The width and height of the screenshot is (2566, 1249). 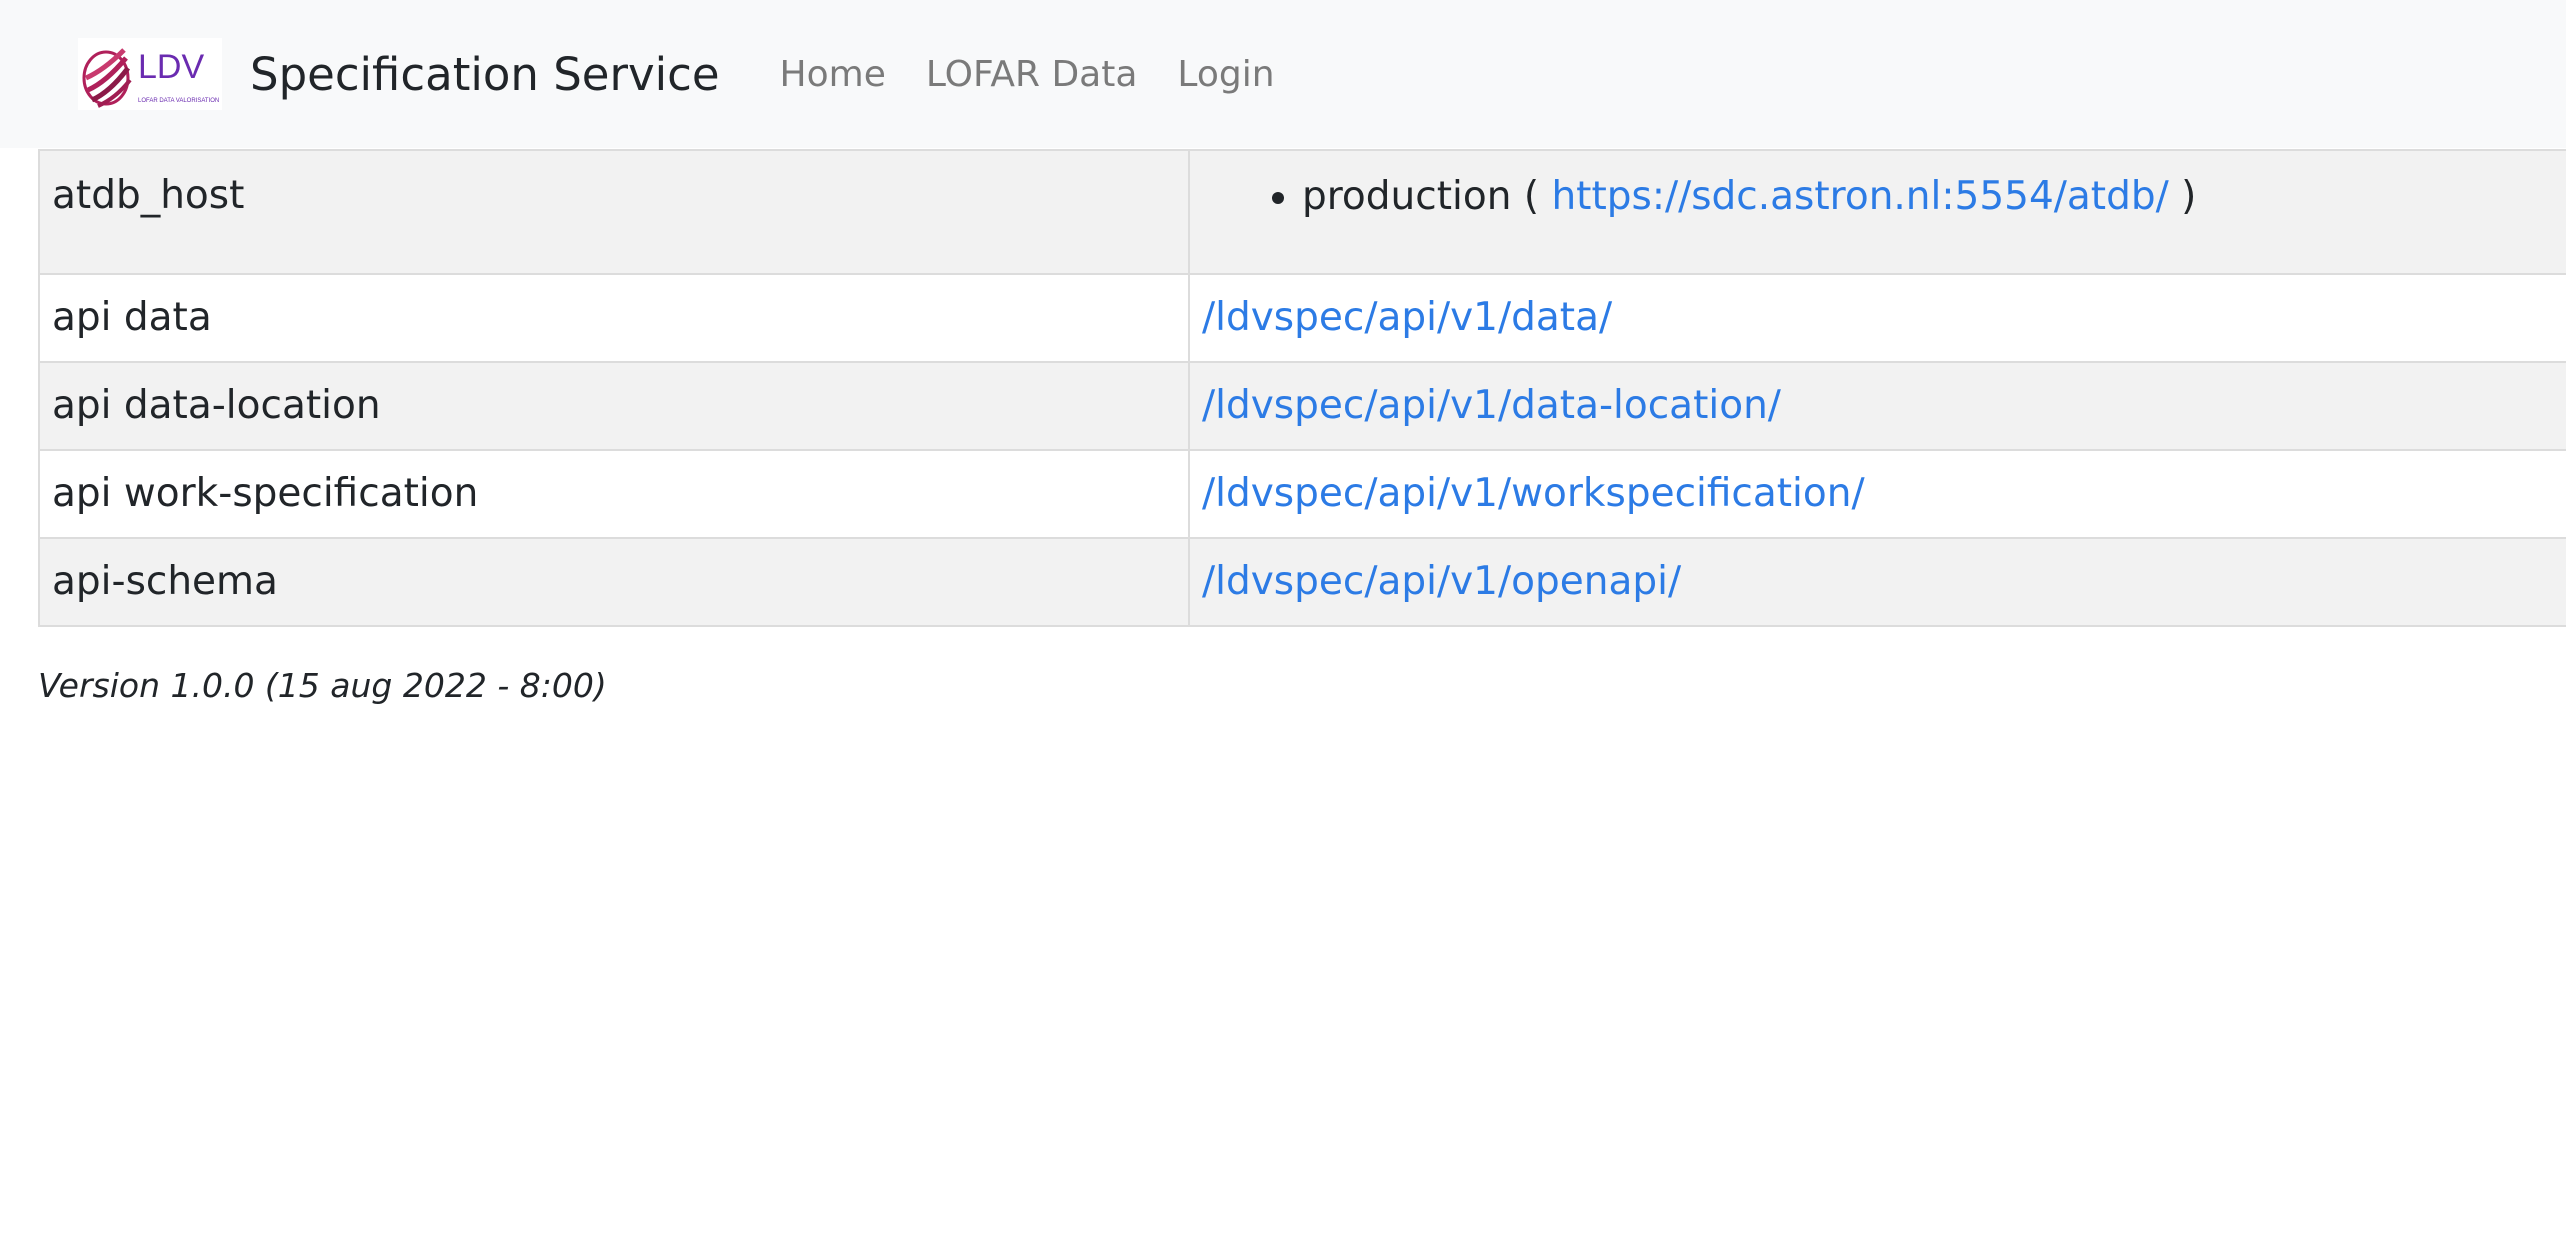 What do you see at coordinates (614, 318) in the screenshot?
I see `table-key: api data` at bounding box center [614, 318].